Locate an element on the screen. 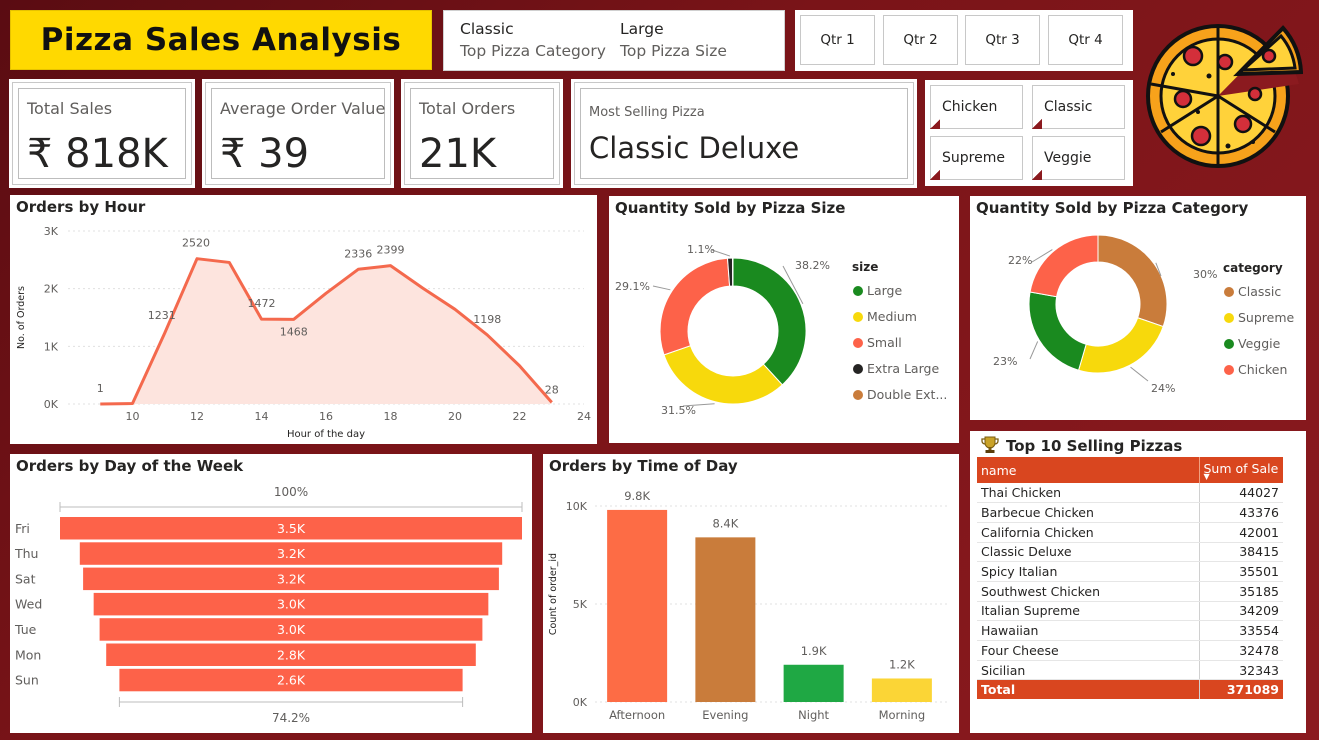 The height and width of the screenshot is (740, 1319). pizza-name-cell: Hawaiian is located at coordinates (1088, 630).